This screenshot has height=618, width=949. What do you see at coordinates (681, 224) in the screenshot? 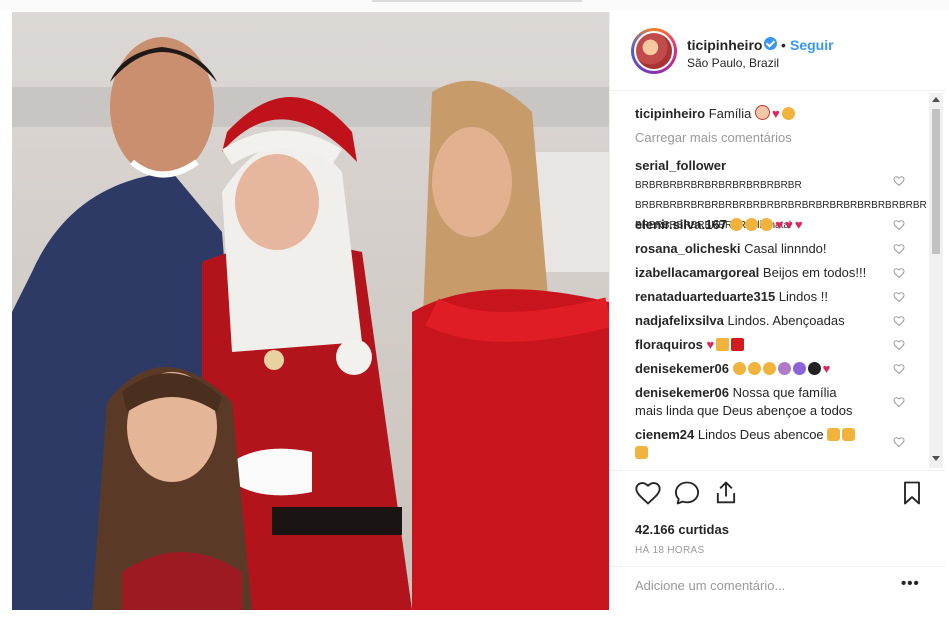
I see `comment-username: elenir.silva.167` at bounding box center [681, 224].